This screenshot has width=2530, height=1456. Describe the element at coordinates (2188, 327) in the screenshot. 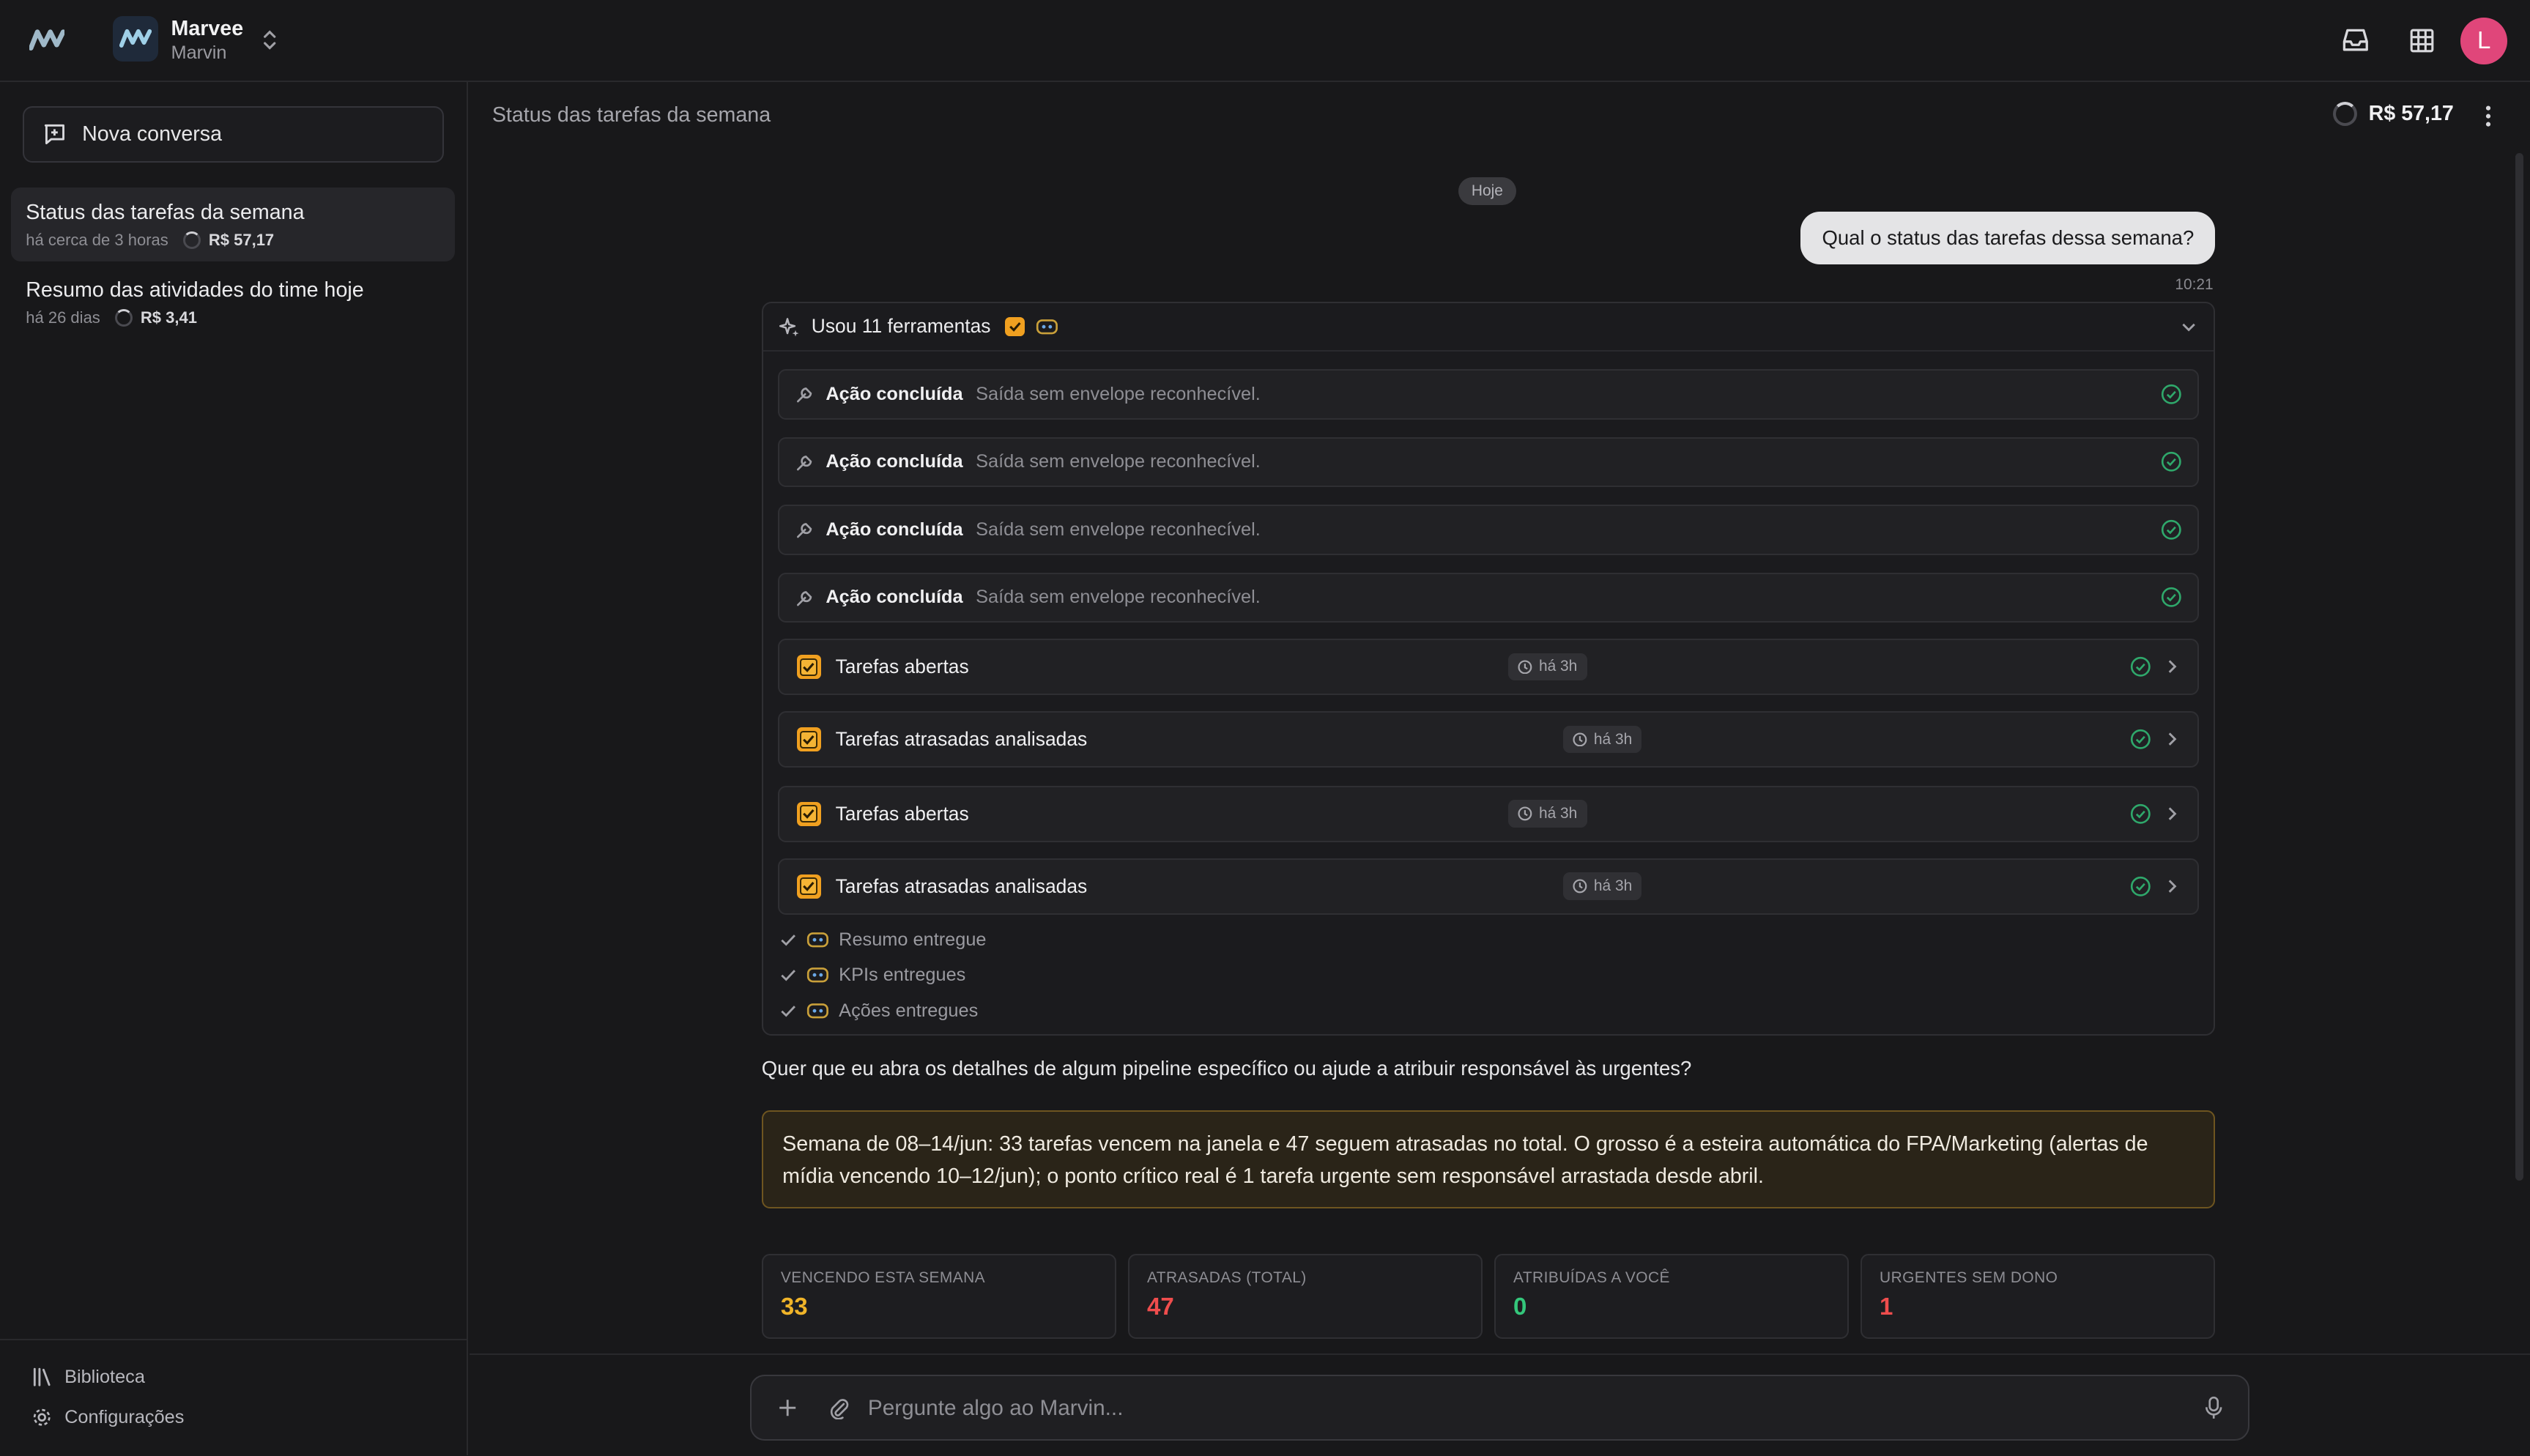

I see `chevron-down-icon` at that location.